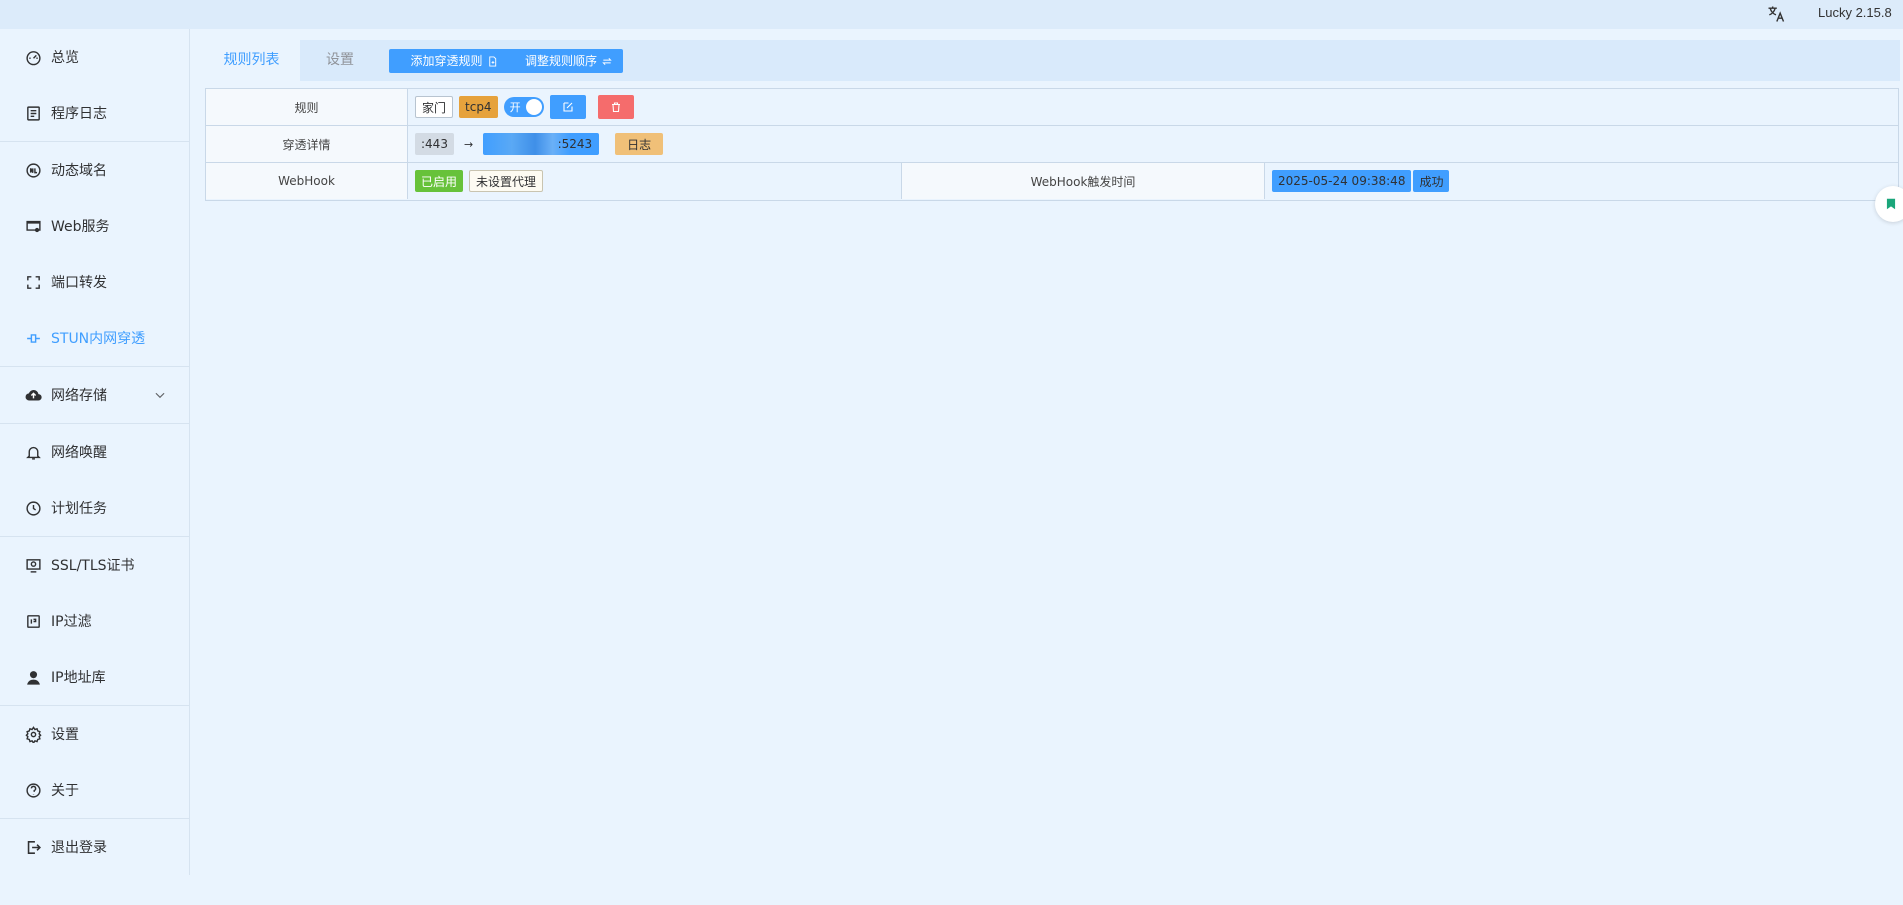 The height and width of the screenshot is (905, 1903). Describe the element at coordinates (98, 339) in the screenshot. I see `sidebar-item-label: STUN内网穿透` at that location.